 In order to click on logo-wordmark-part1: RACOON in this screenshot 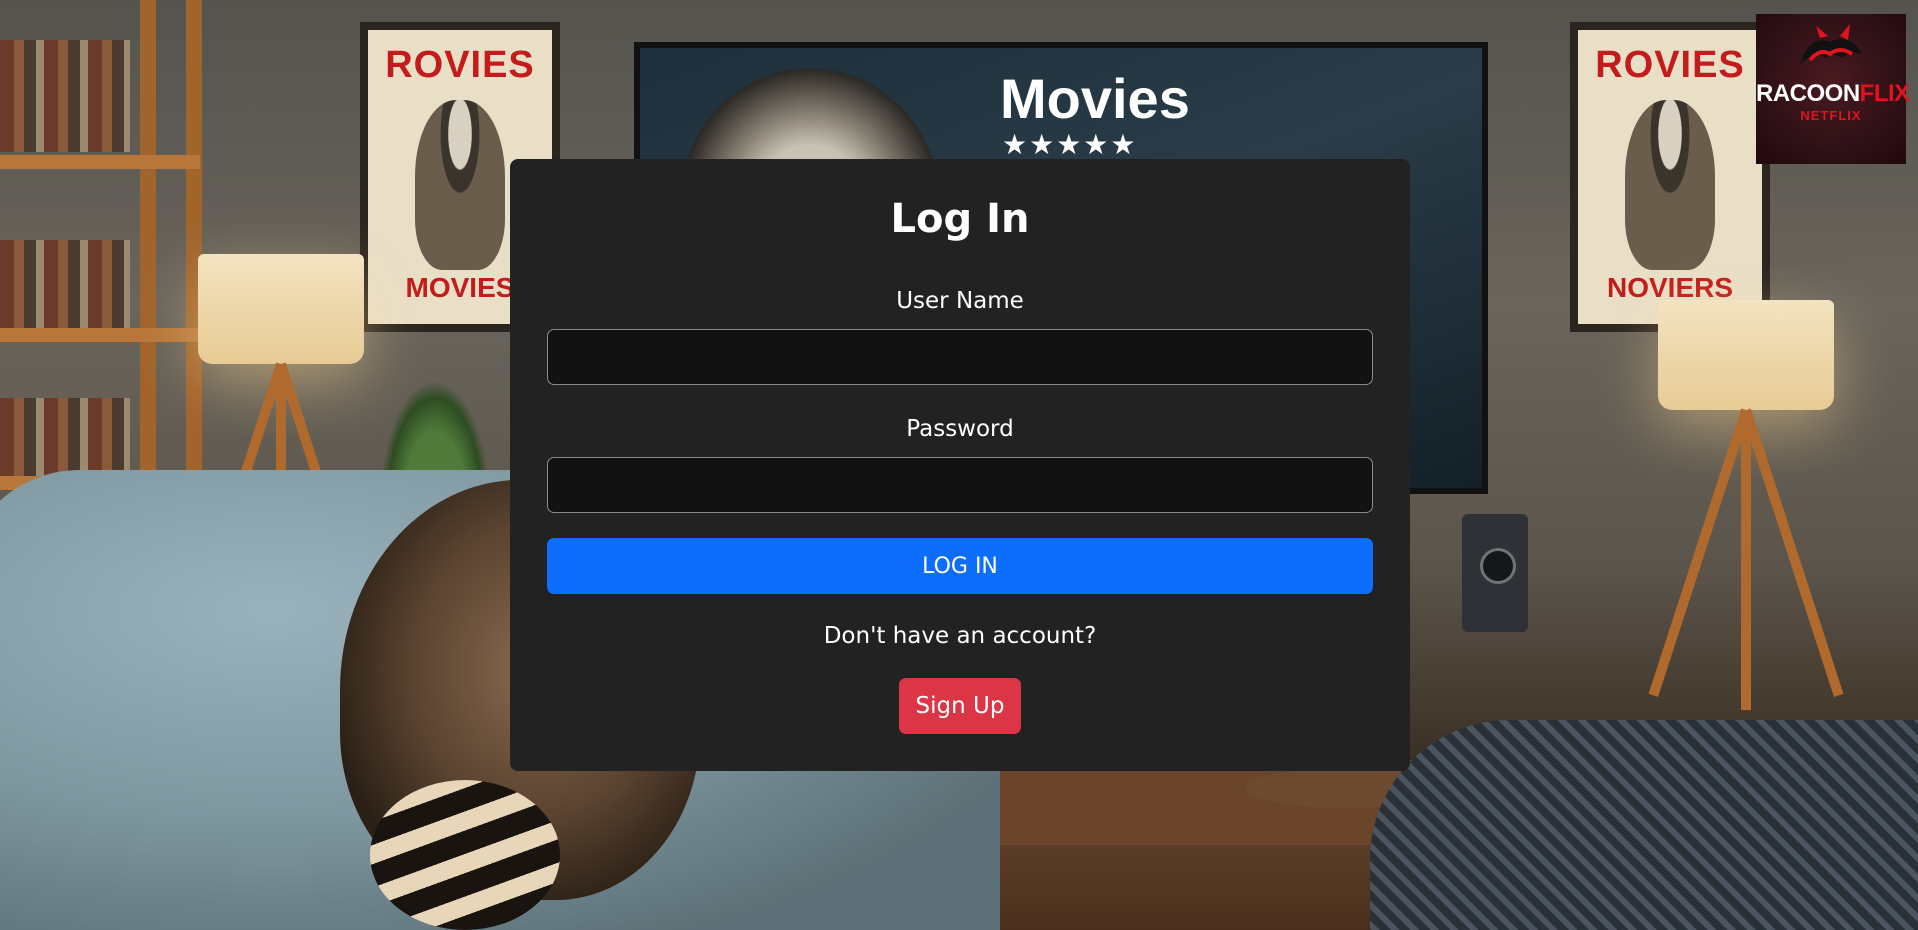, I will do `click(1808, 93)`.